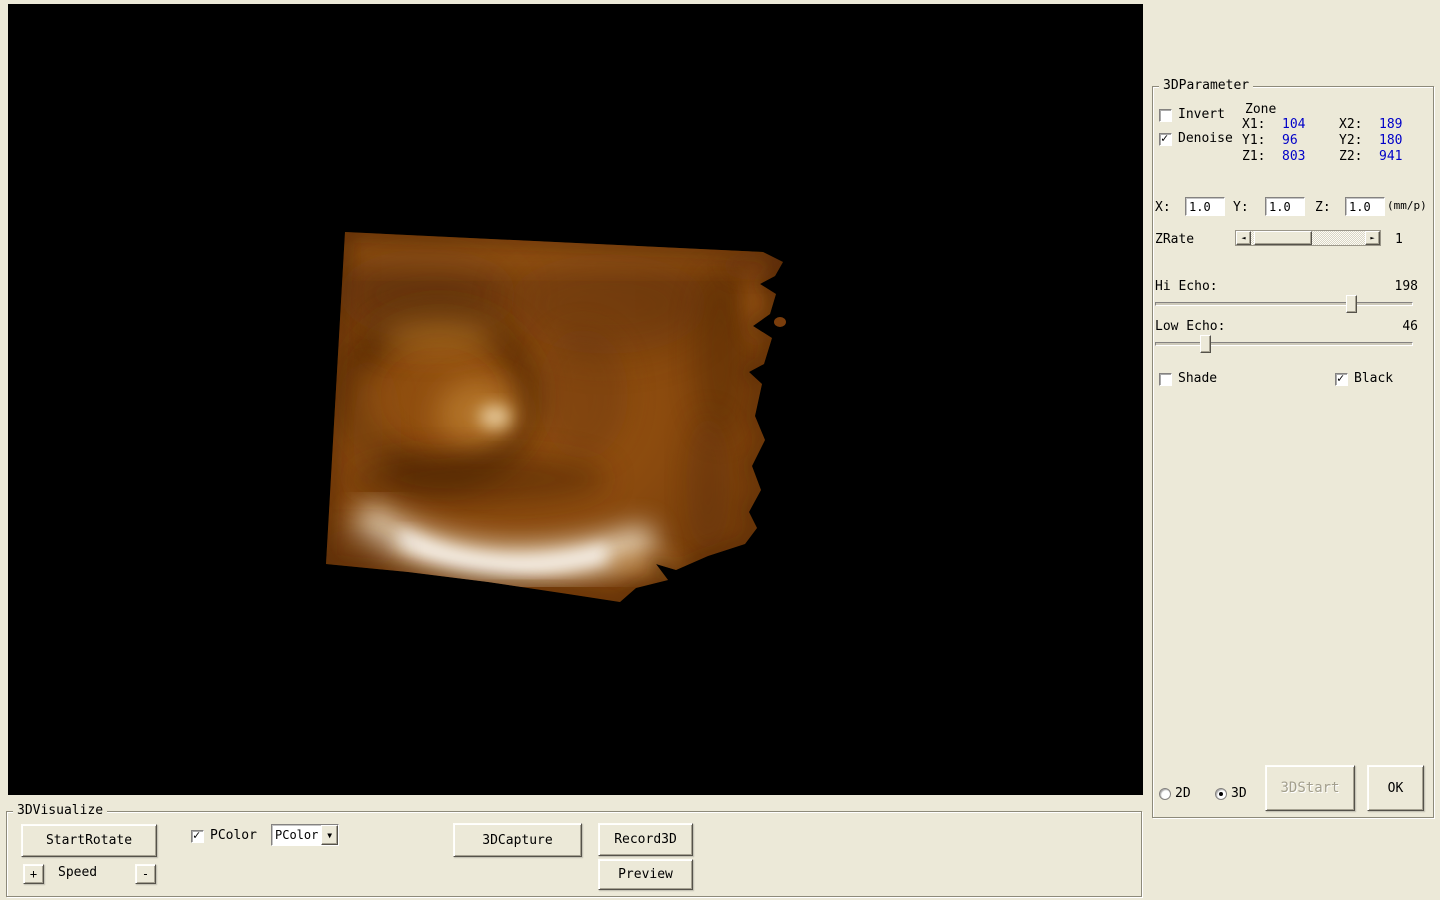 The width and height of the screenshot is (1440, 900). What do you see at coordinates (1407, 205) in the screenshot?
I see `scale-unit-label: (mm/p)` at bounding box center [1407, 205].